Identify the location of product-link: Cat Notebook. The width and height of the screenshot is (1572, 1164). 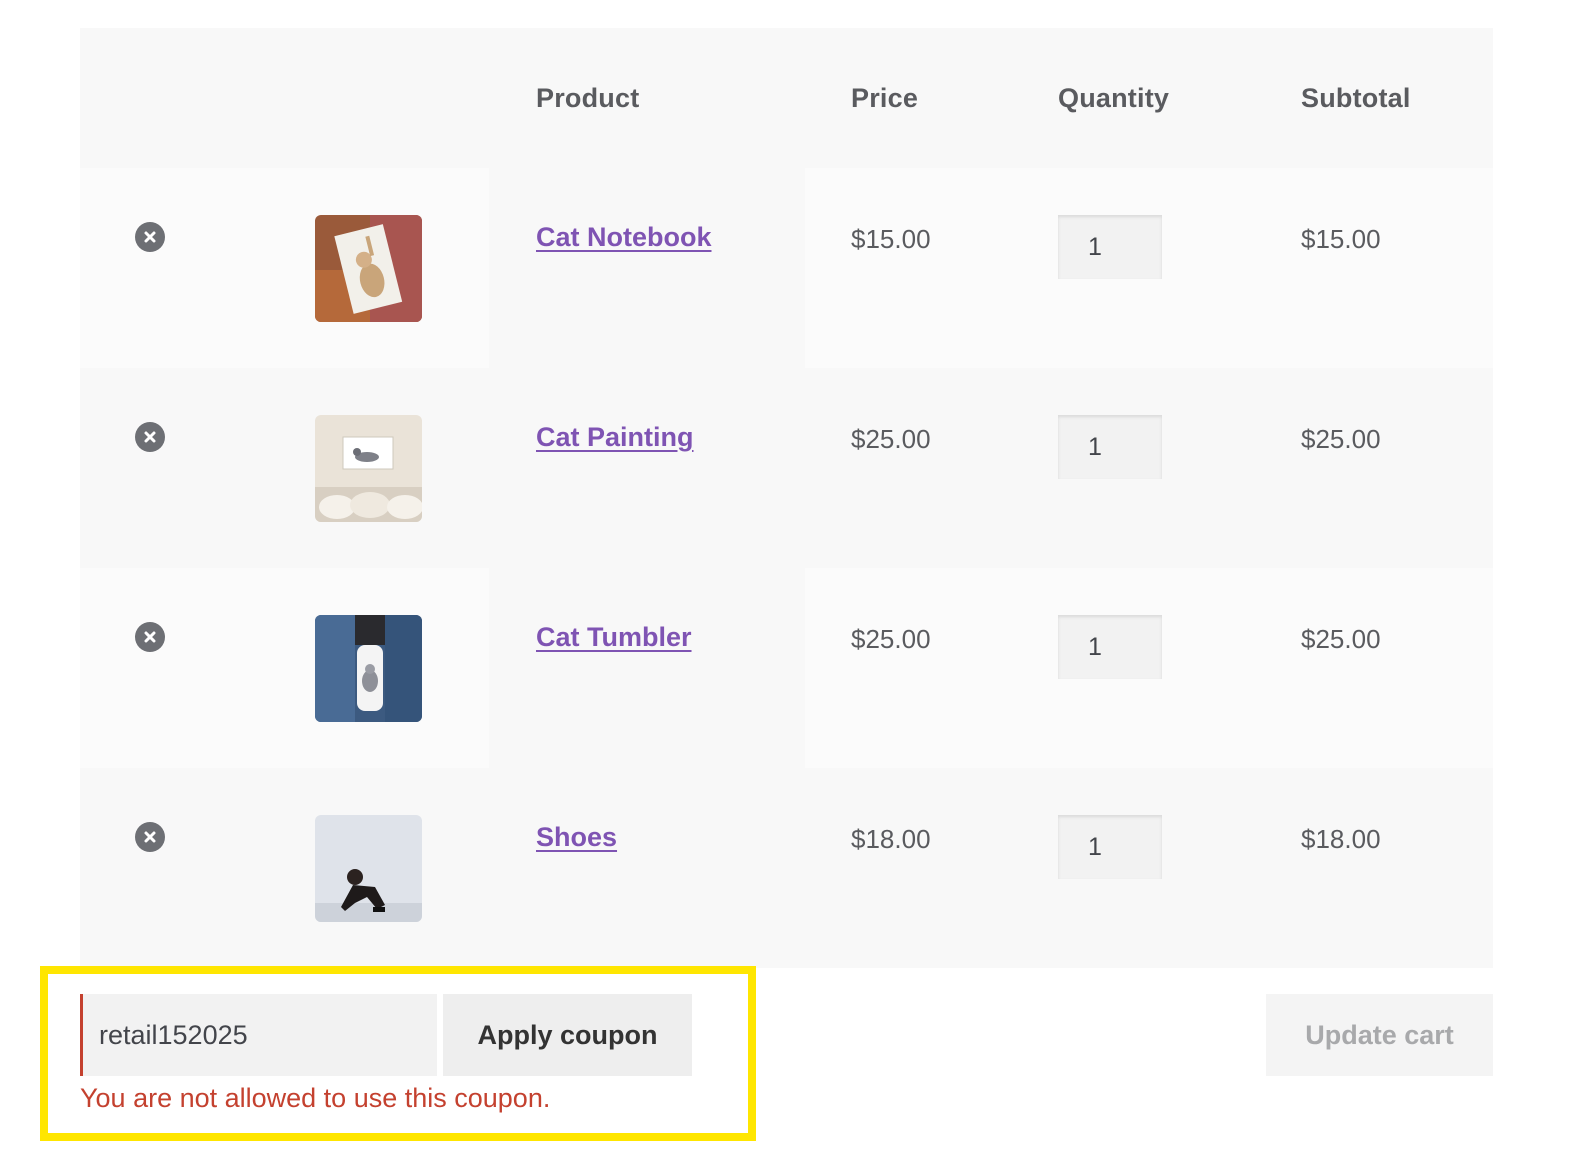
(624, 237).